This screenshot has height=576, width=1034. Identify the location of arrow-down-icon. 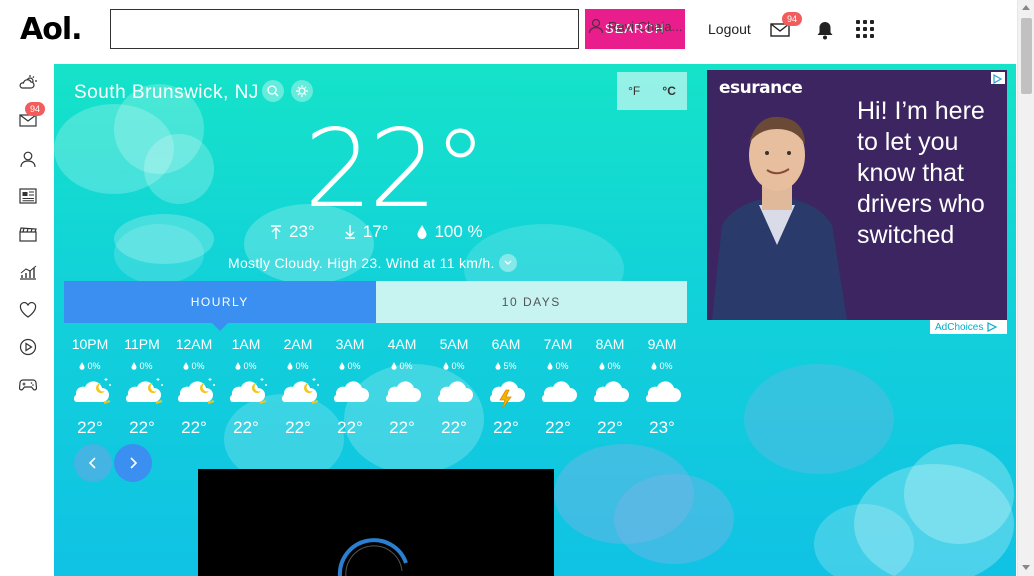
(349, 232).